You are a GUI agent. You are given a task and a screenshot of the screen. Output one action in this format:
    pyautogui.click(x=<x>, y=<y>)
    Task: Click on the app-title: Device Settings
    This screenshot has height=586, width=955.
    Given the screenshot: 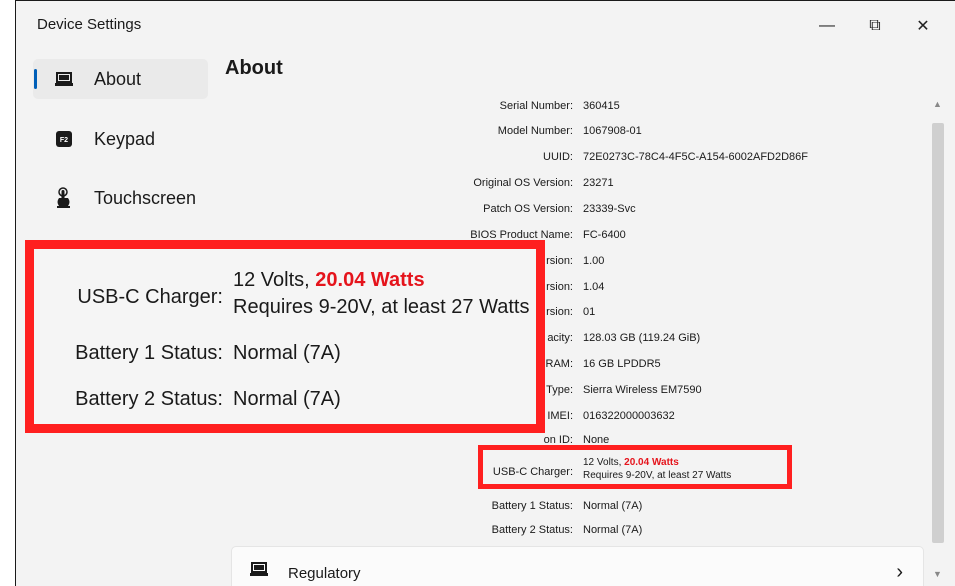 What is the action you would take?
    pyautogui.click(x=89, y=24)
    